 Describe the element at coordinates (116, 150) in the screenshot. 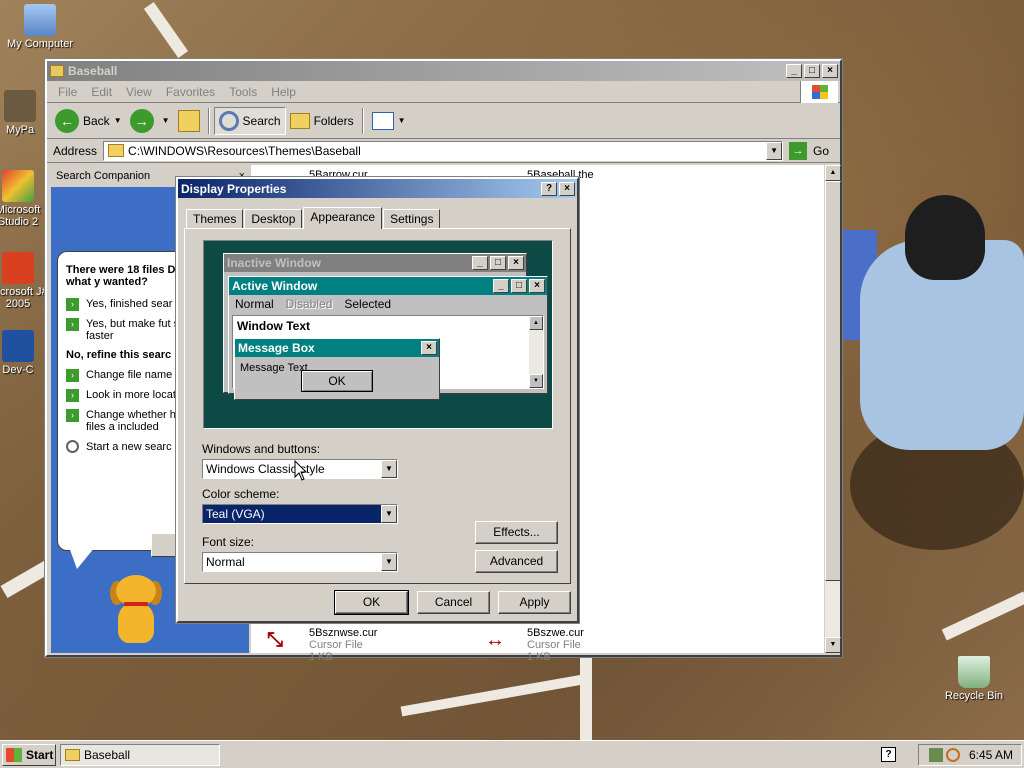

I see `folder-icon` at that location.